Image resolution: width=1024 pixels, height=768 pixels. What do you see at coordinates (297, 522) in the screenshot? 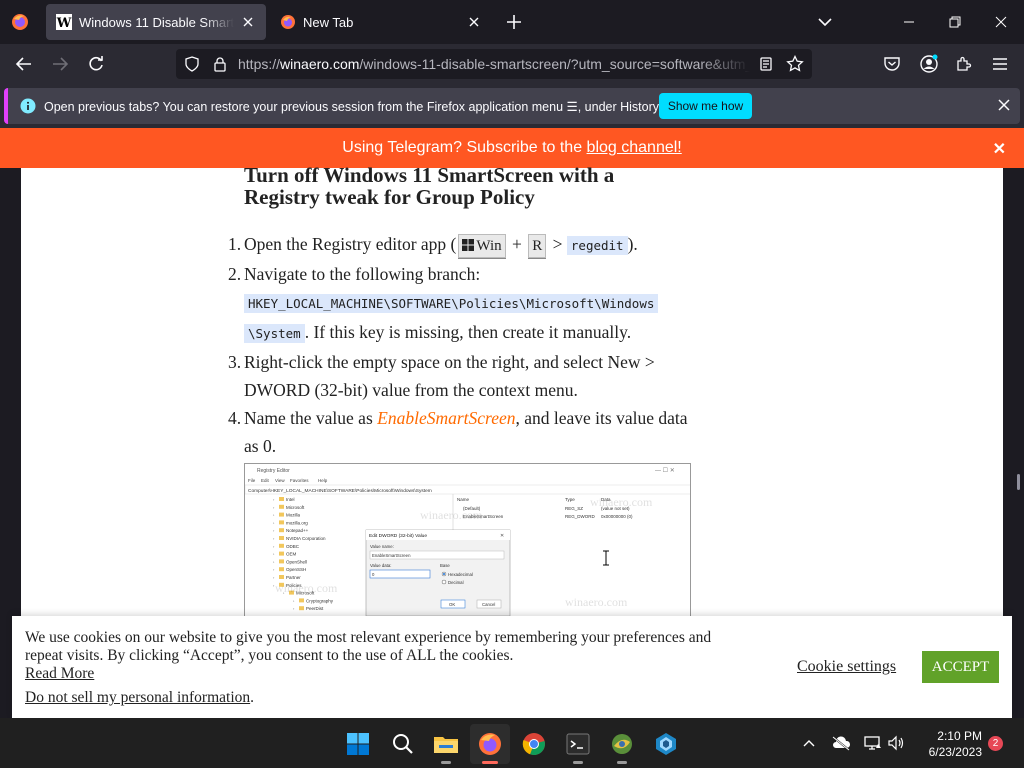
I see `tree-item: mozilla.org` at bounding box center [297, 522].